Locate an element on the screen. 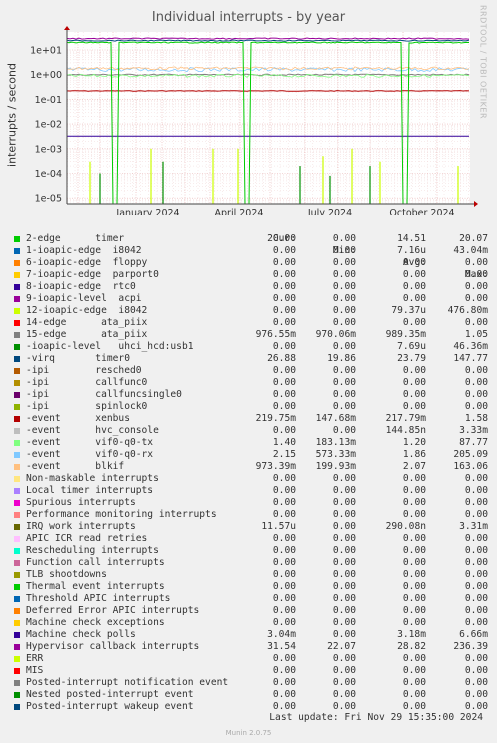 This screenshot has width=497, height=743. legend-label: APIC ICR read retries is located at coordinates (87, 538).